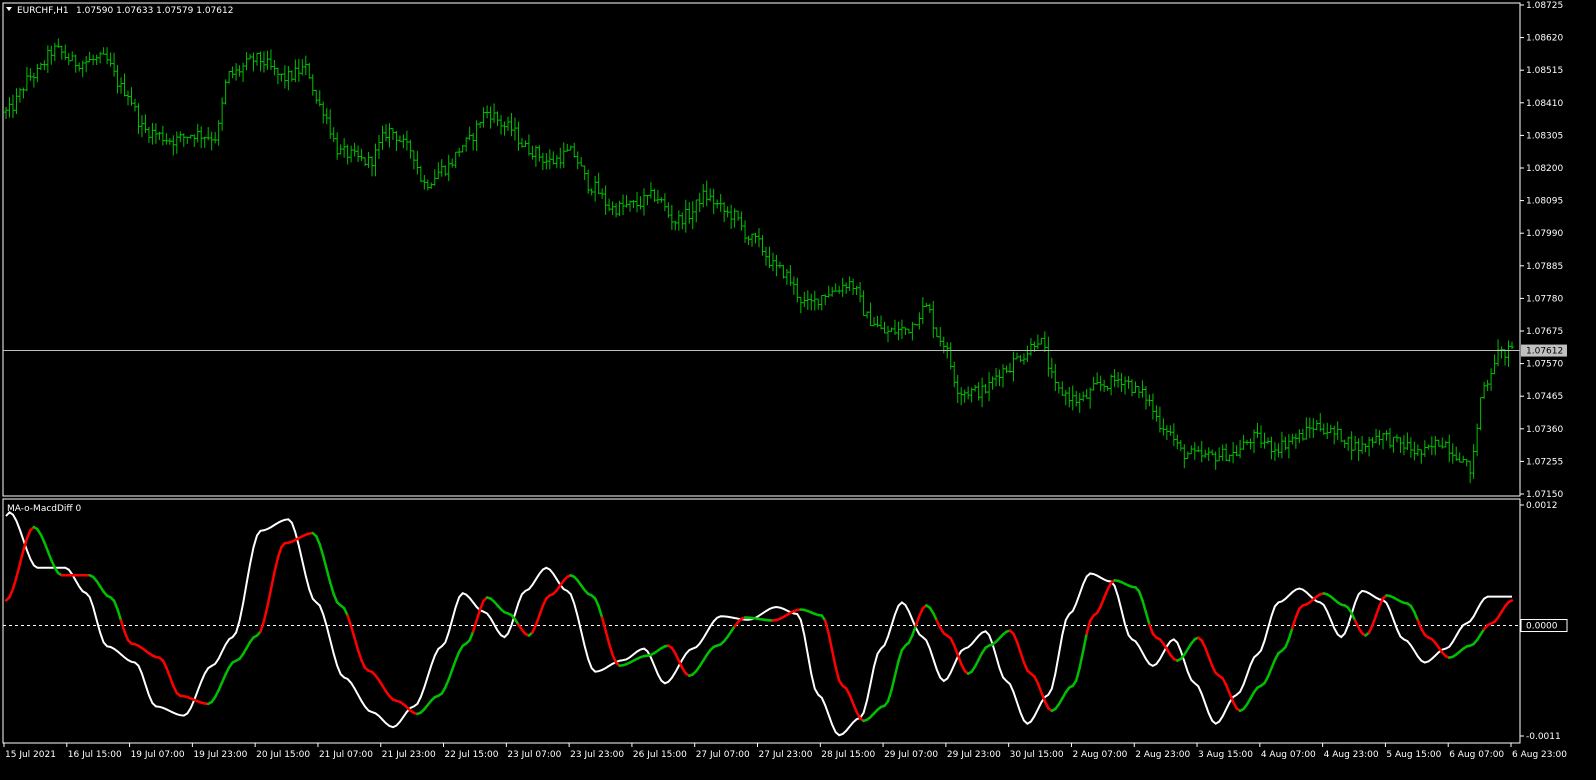 Image resolution: width=1596 pixels, height=780 pixels. What do you see at coordinates (1351, 755) in the screenshot?
I see `time-tick-label: 4 Aug 23:00` at bounding box center [1351, 755].